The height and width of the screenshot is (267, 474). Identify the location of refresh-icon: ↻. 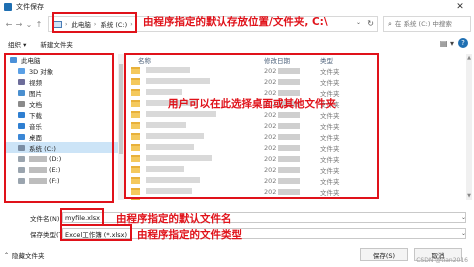
(370, 23).